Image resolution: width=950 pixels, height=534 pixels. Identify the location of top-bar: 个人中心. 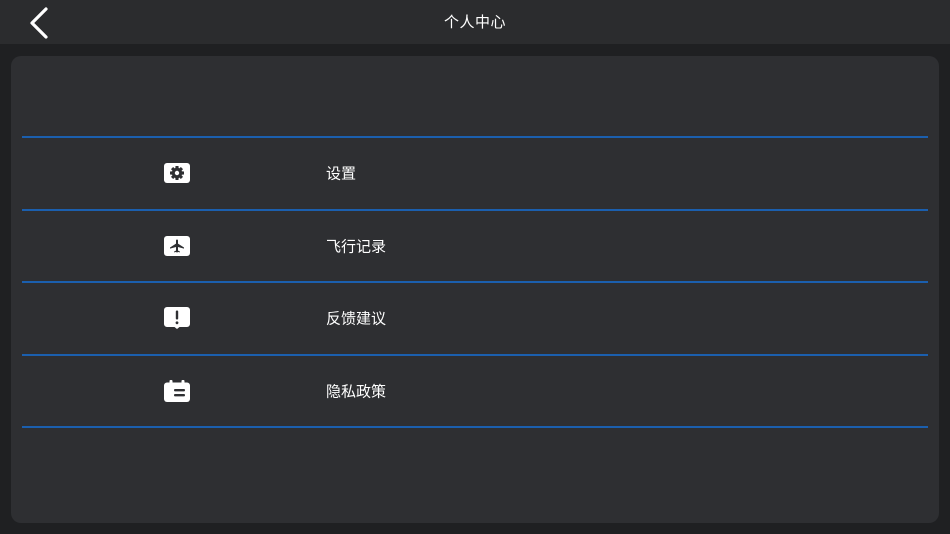
(475, 22).